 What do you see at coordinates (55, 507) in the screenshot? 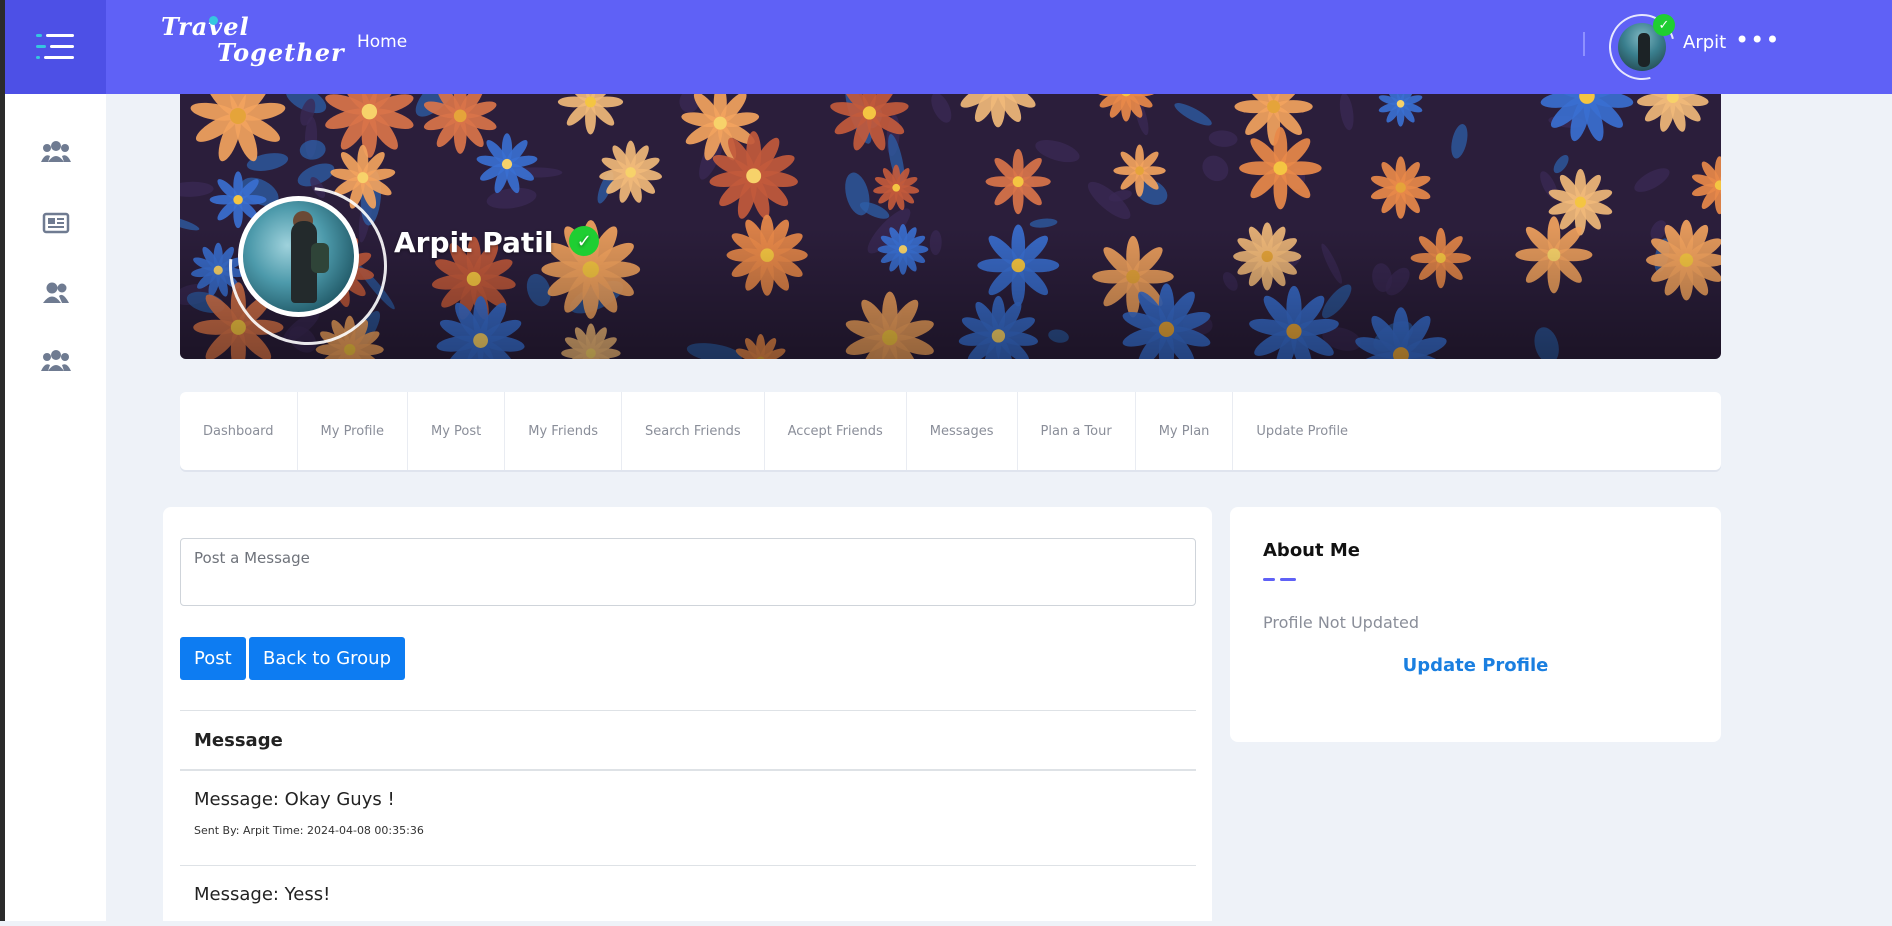
I see `sidebar` at bounding box center [55, 507].